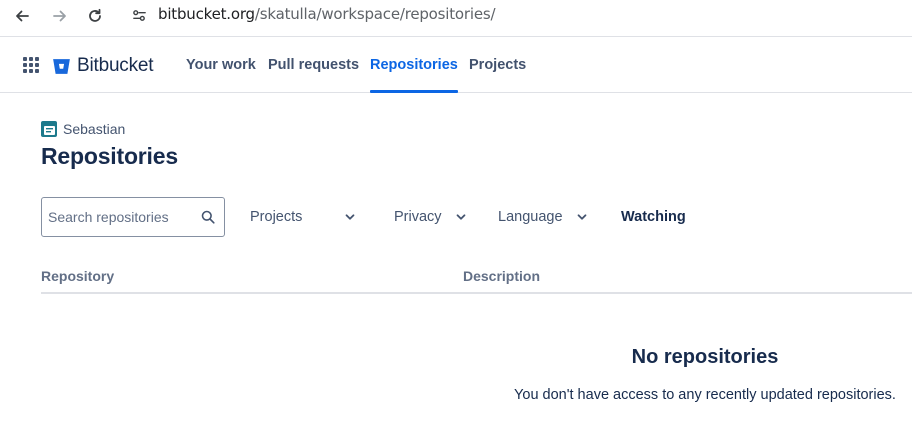 This screenshot has width=912, height=433. I want to click on nav-projects: Projects, so click(497, 65).